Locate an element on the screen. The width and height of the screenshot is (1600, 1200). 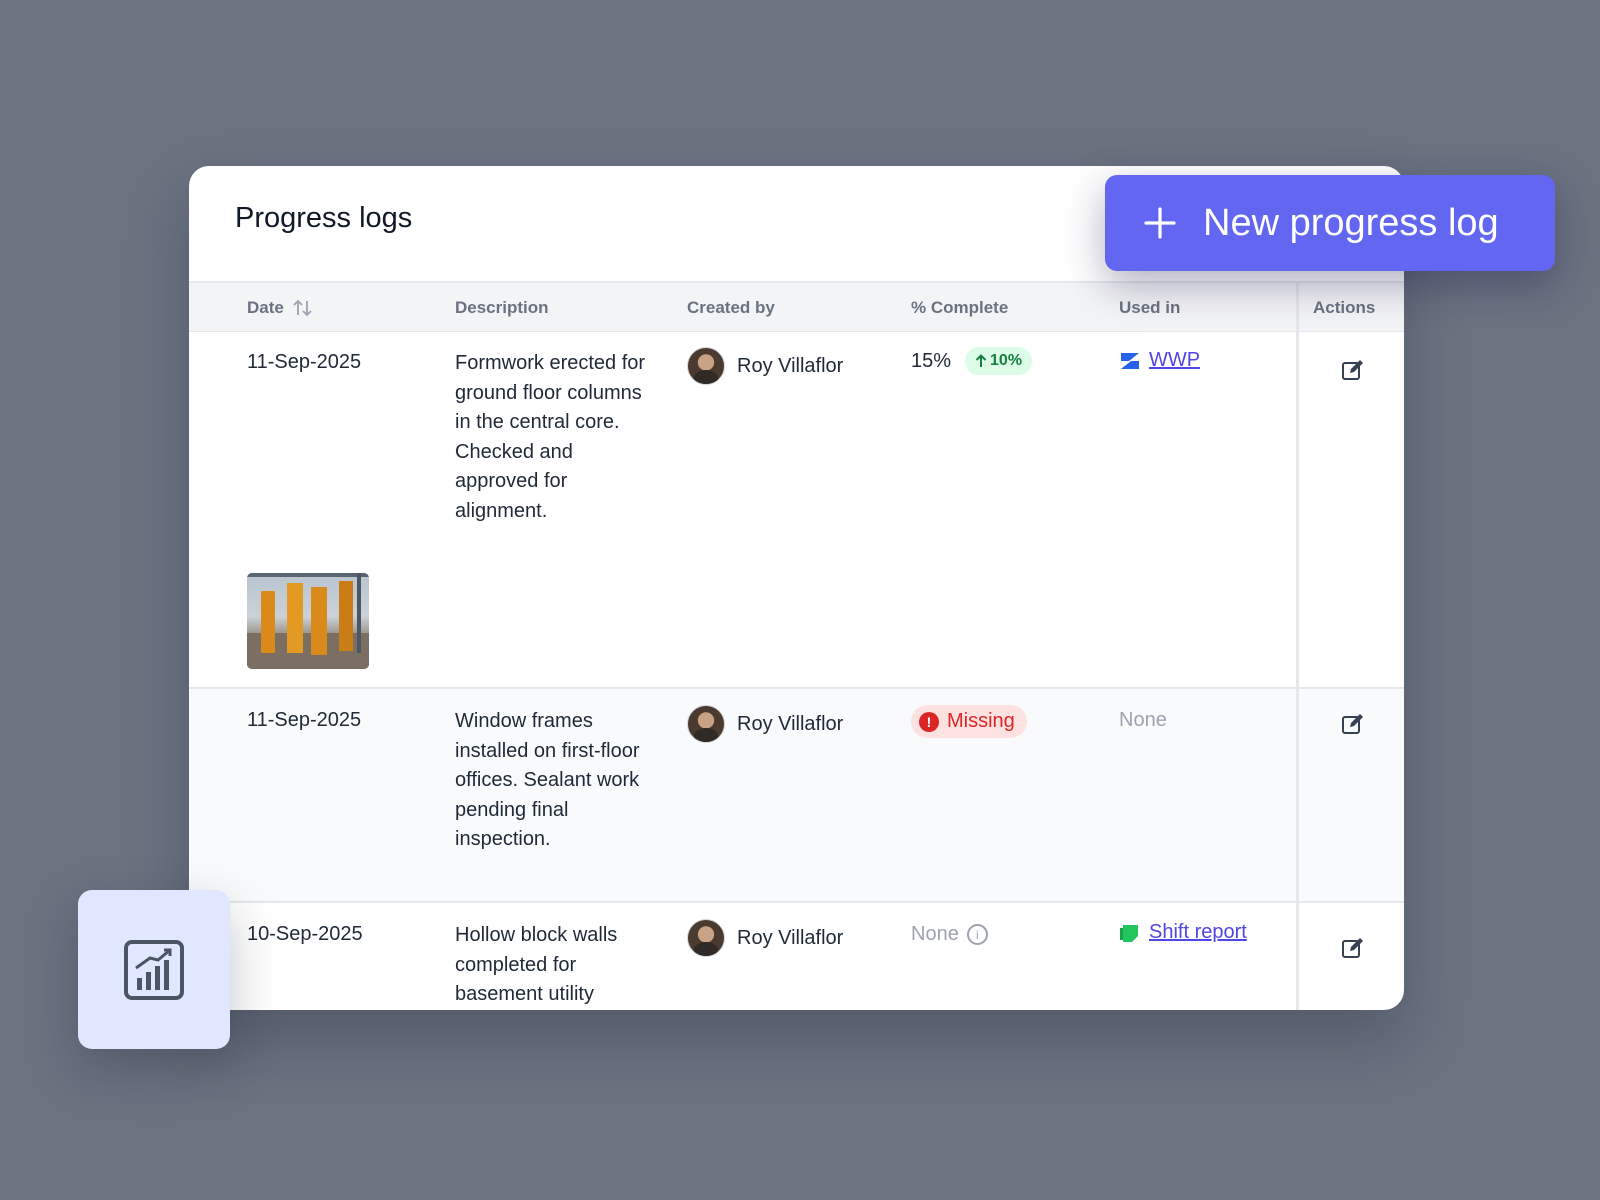
chart-tile is located at coordinates (154, 969).